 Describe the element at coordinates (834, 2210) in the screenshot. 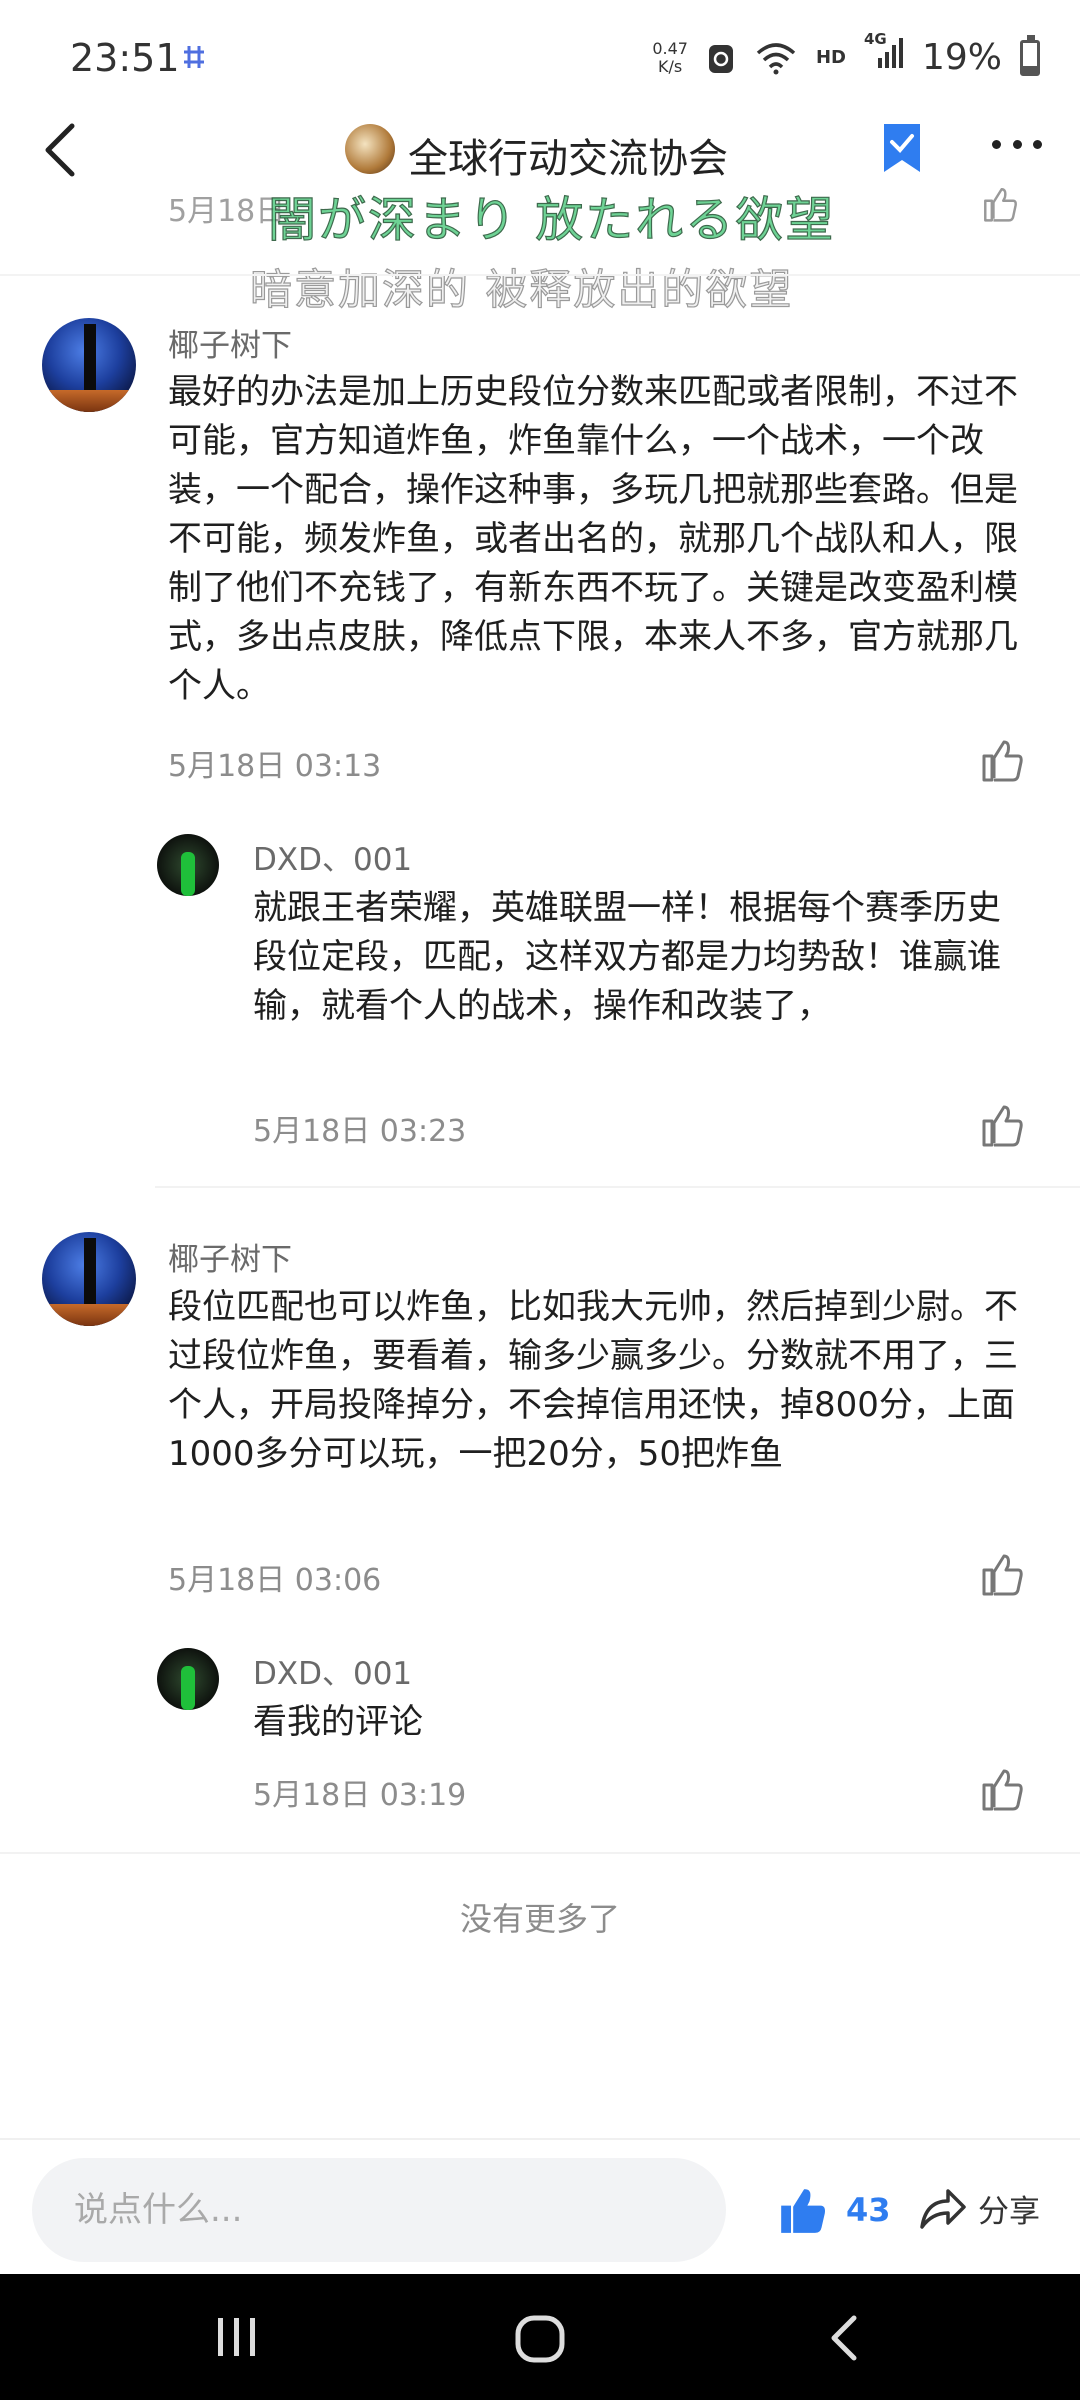

I see `like-button: 43` at that location.